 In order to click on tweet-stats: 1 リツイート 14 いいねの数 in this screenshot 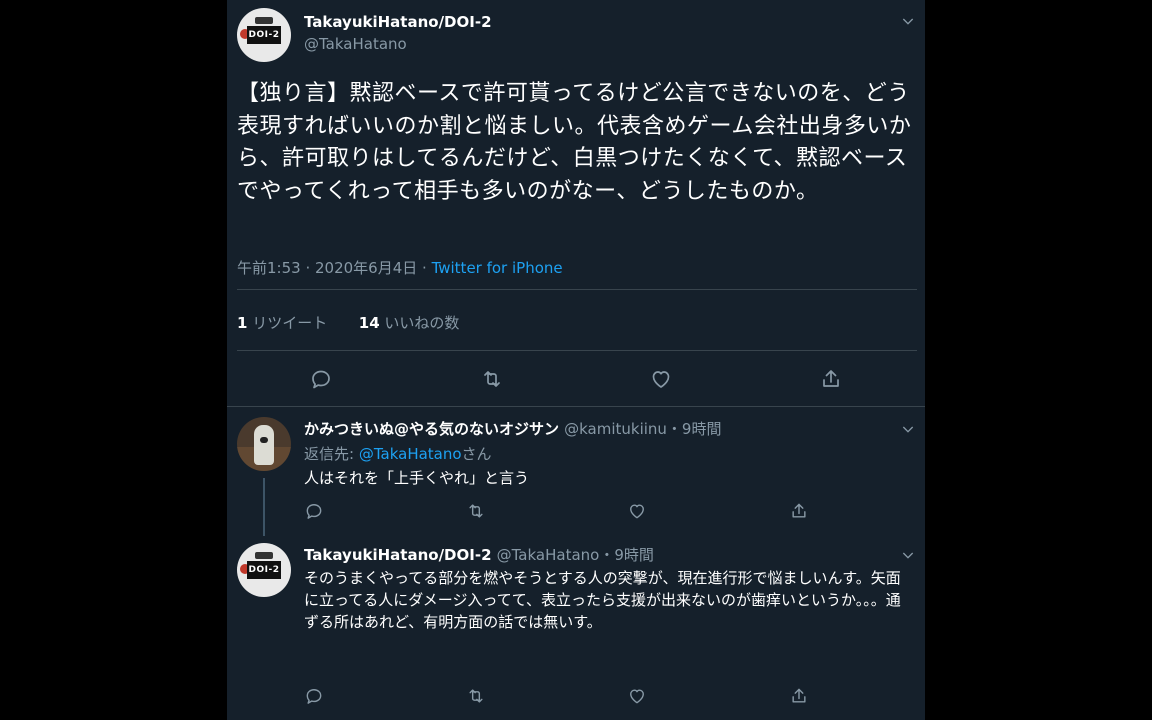, I will do `click(348, 322)`.